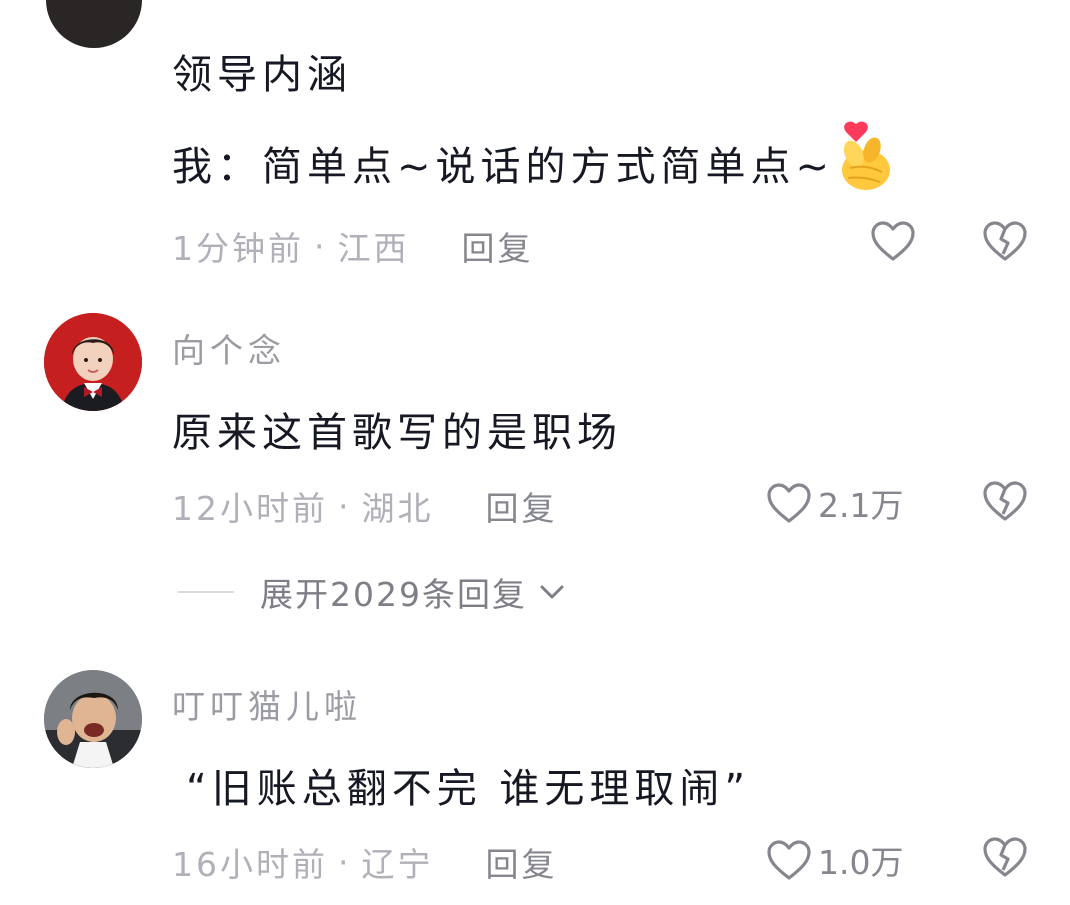 This screenshot has height=905, width=1070. I want to click on comment-location: 江西, so click(373, 248).